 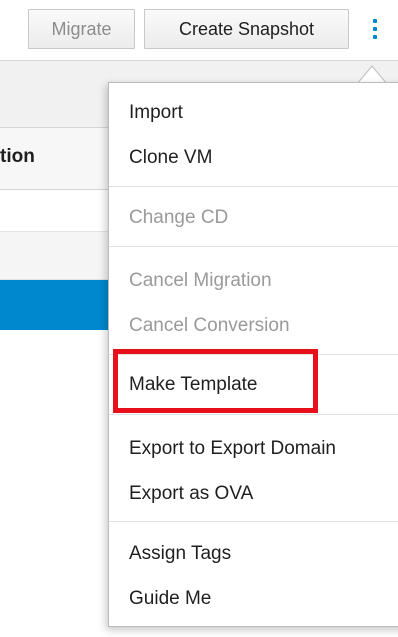 I want to click on menu-item-guide-me: Guide Me, so click(x=170, y=599).